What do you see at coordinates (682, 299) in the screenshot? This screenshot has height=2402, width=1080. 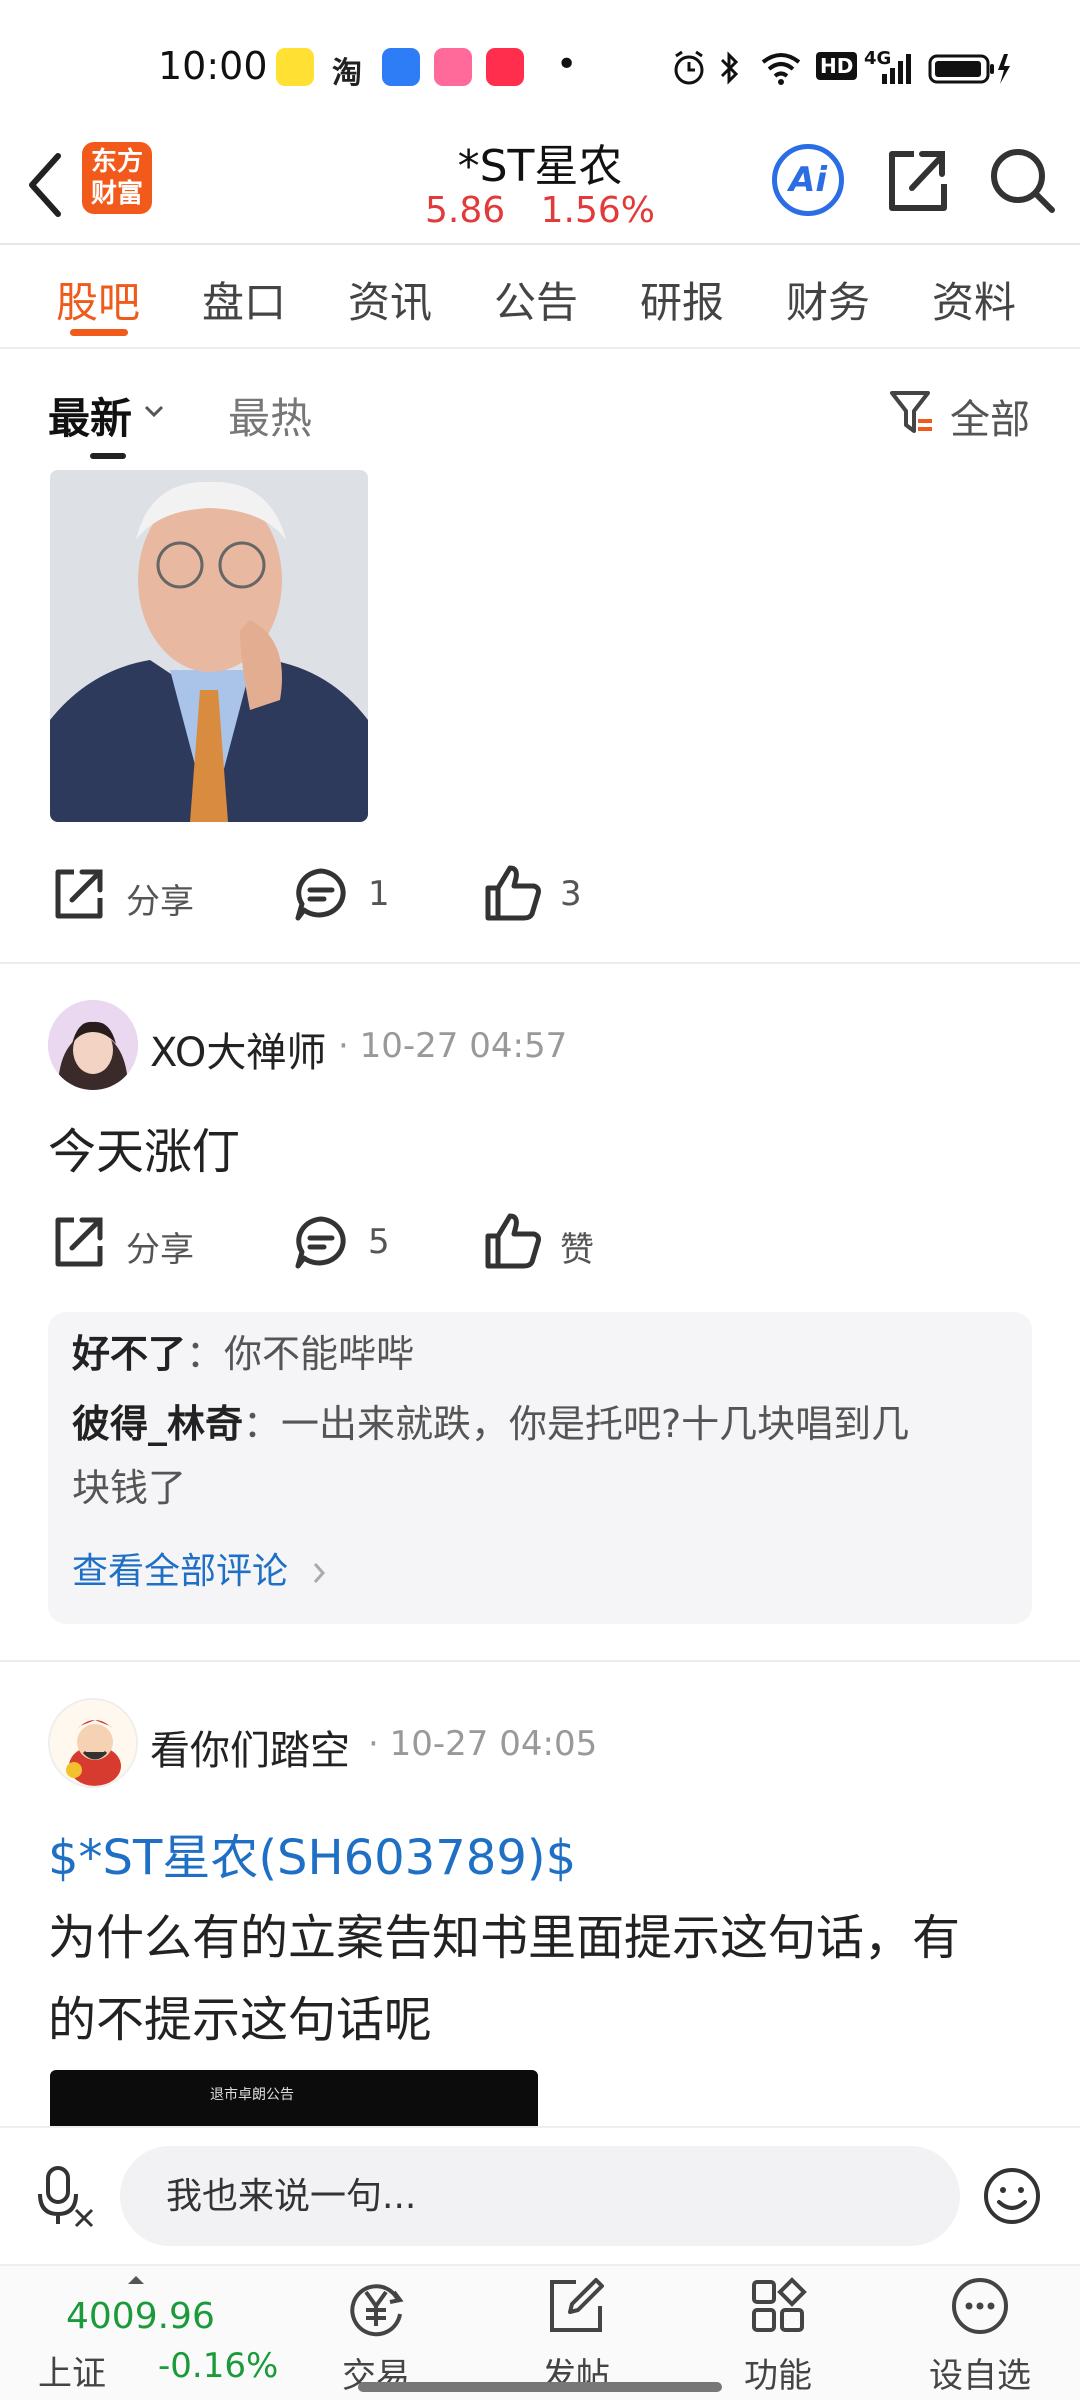 I see `tab-research: 研报` at bounding box center [682, 299].